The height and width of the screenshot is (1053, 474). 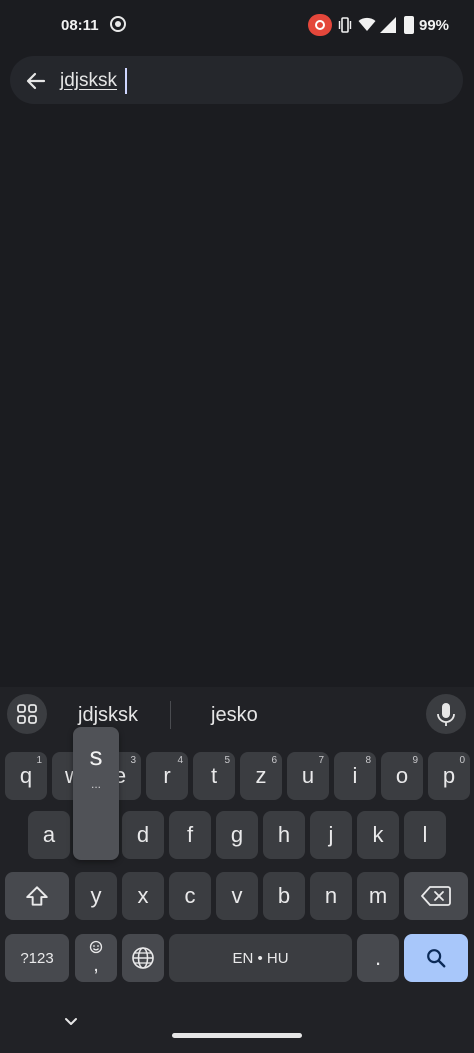 What do you see at coordinates (367, 24) in the screenshot?
I see `wifi-icon` at bounding box center [367, 24].